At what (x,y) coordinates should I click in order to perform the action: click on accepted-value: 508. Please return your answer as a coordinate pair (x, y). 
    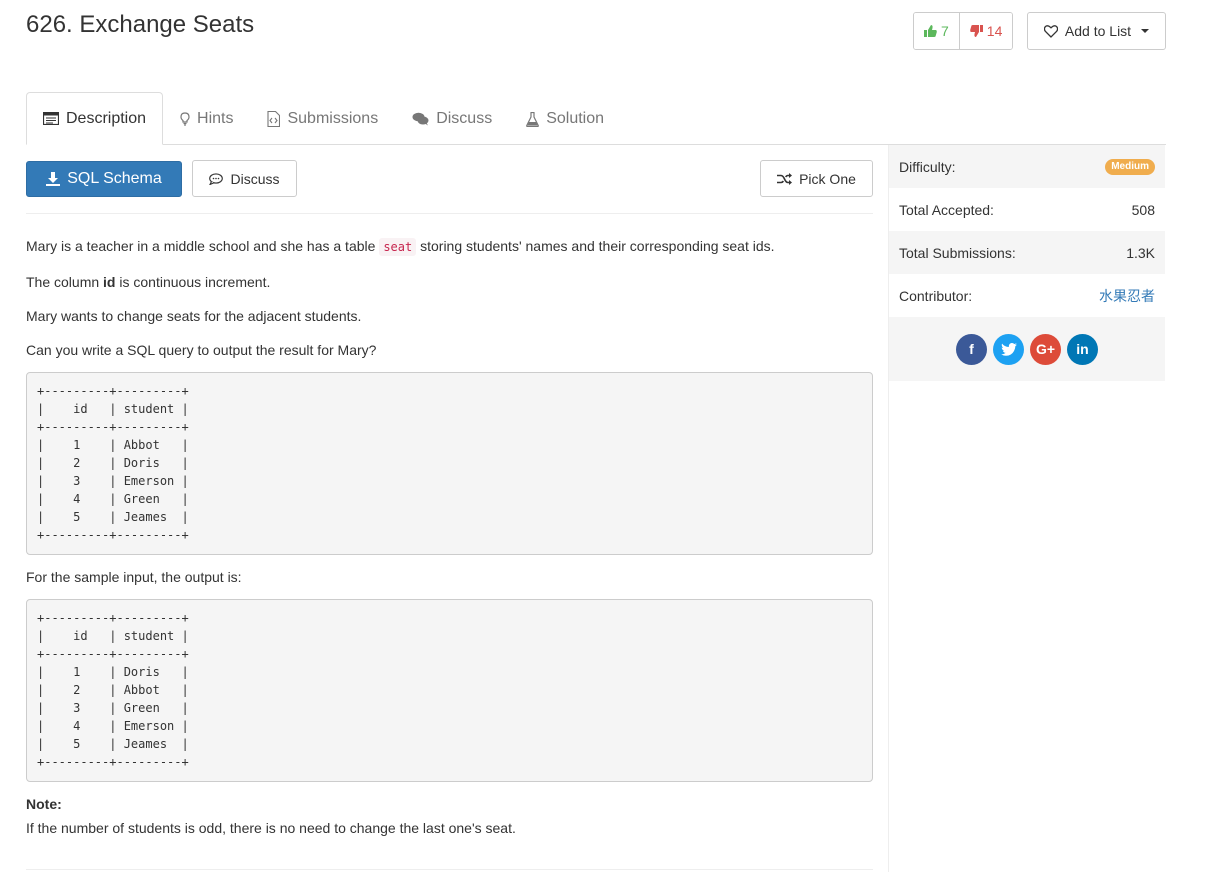
    Looking at the image, I should click on (1143, 209).